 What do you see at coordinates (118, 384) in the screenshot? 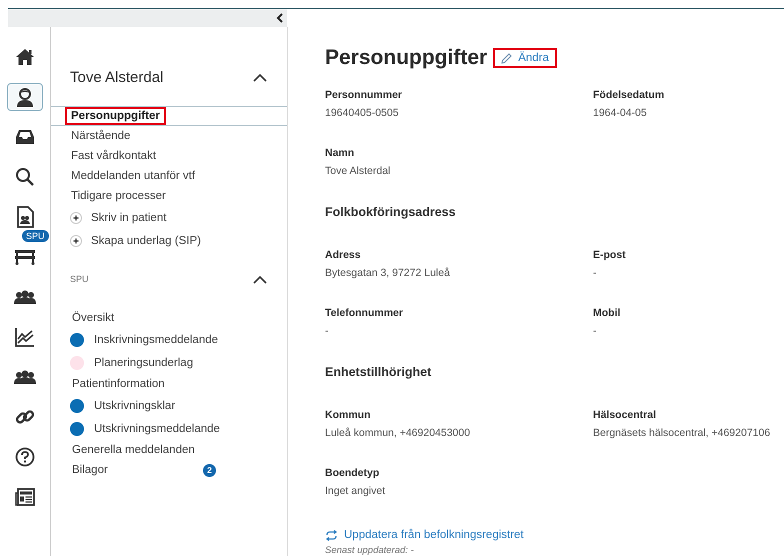
I see `sidebar-item: Patientinformation` at bounding box center [118, 384].